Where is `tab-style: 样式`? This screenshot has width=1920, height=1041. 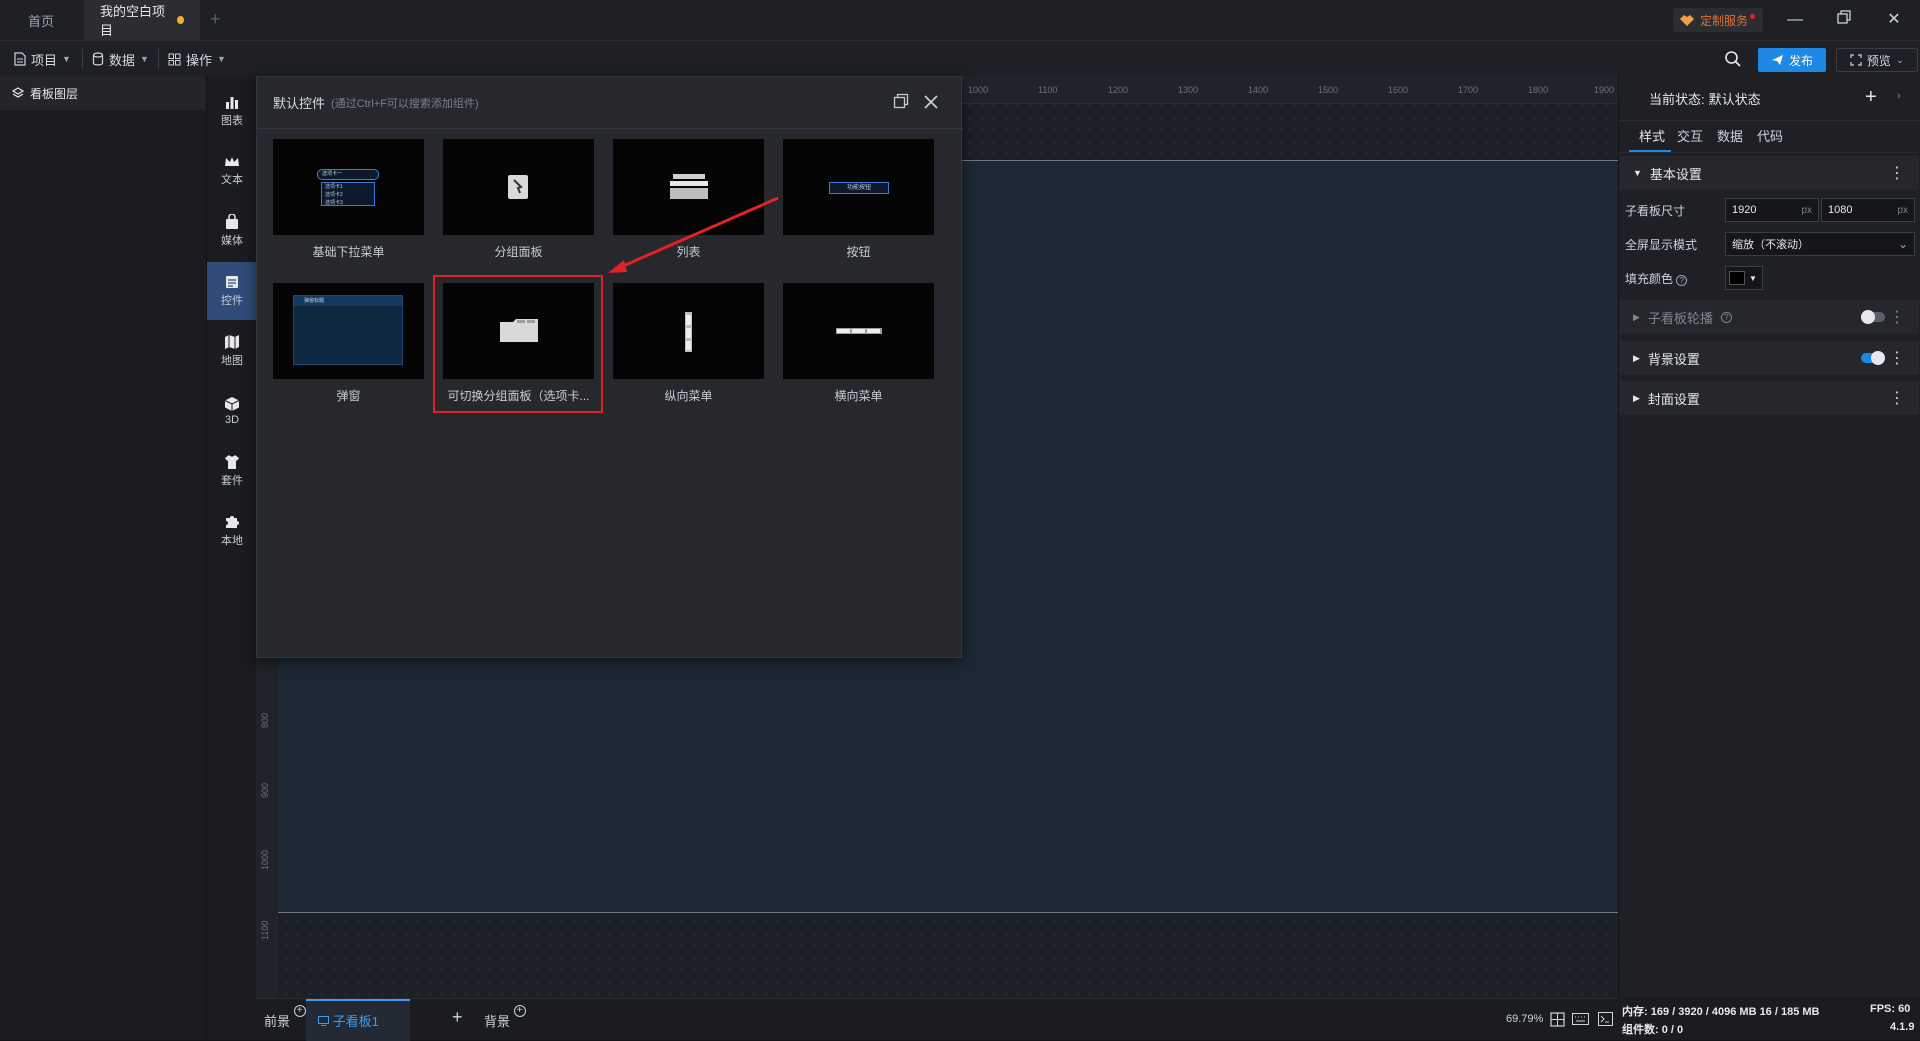
tab-style: 样式 is located at coordinates (1652, 135).